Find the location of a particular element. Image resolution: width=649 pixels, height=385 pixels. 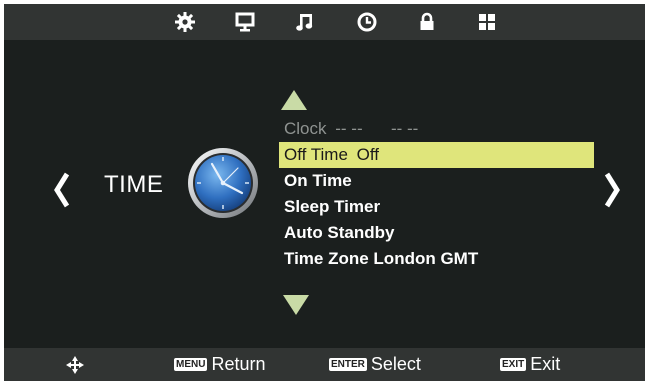

scroll-down-arrow-icon is located at coordinates (296, 305).